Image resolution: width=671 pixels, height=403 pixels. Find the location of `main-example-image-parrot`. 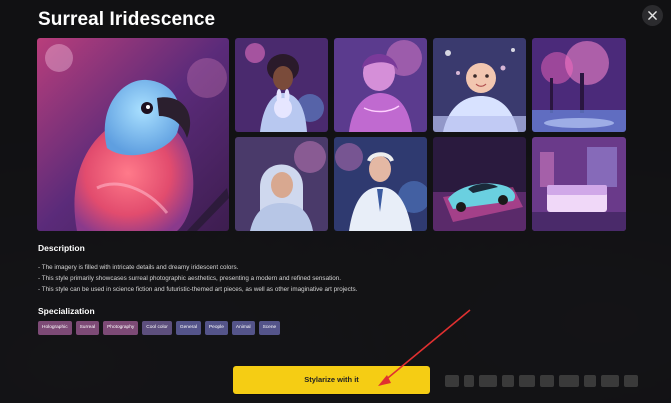

main-example-image-parrot is located at coordinates (133, 134).